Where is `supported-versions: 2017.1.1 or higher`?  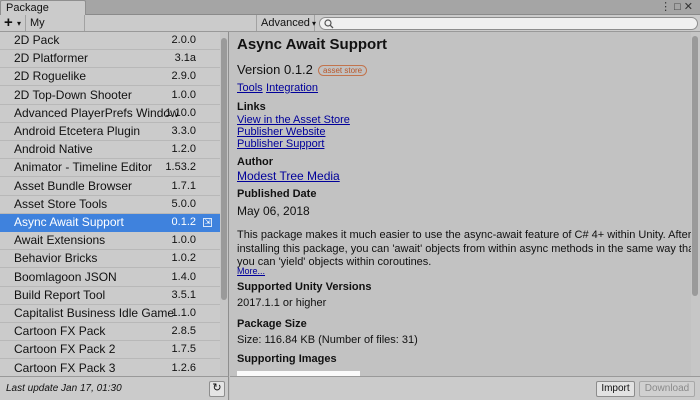 supported-versions: 2017.1.1 or higher is located at coordinates (282, 303).